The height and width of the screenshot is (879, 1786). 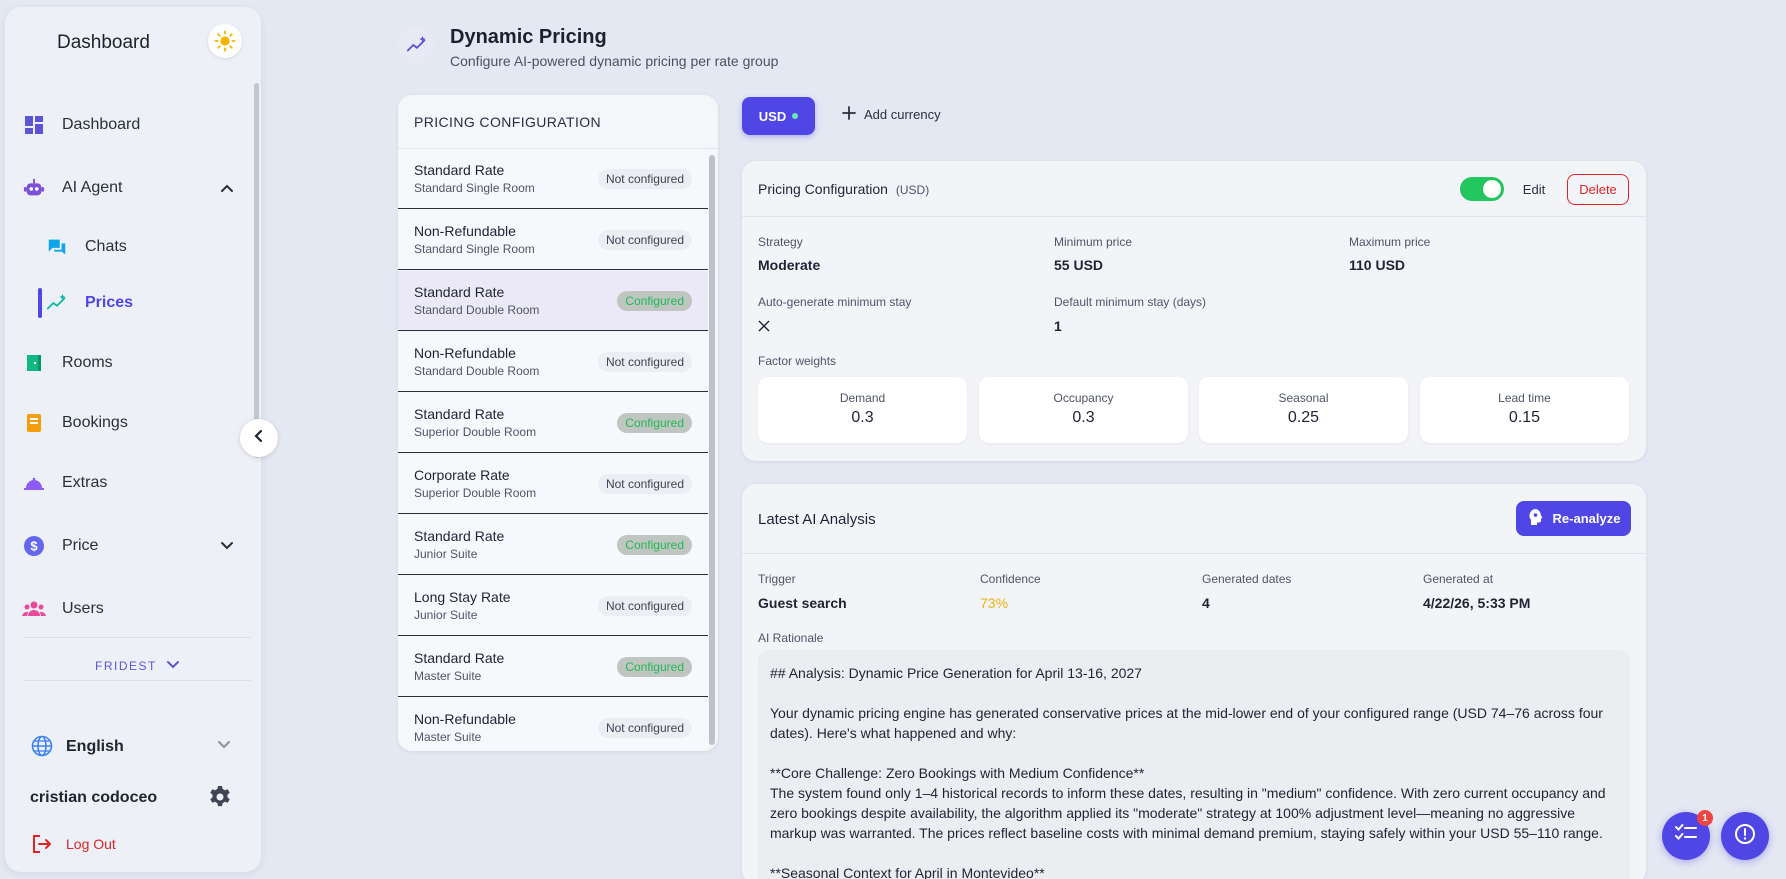 What do you see at coordinates (133, 423) in the screenshot?
I see `sidebar-item-bookings: Bookings` at bounding box center [133, 423].